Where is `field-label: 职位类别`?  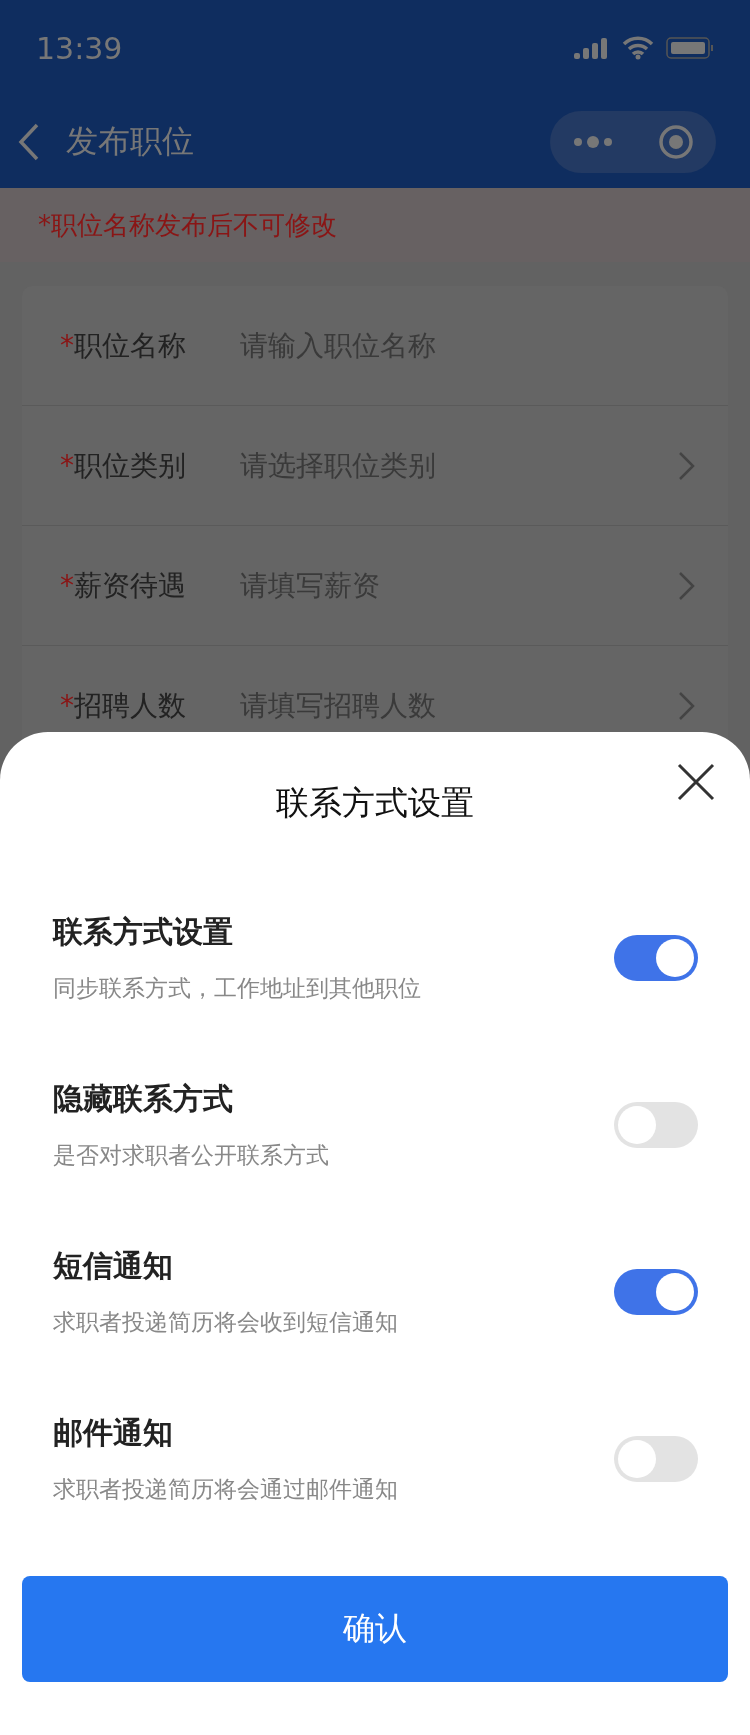 field-label: 职位类别 is located at coordinates (130, 465).